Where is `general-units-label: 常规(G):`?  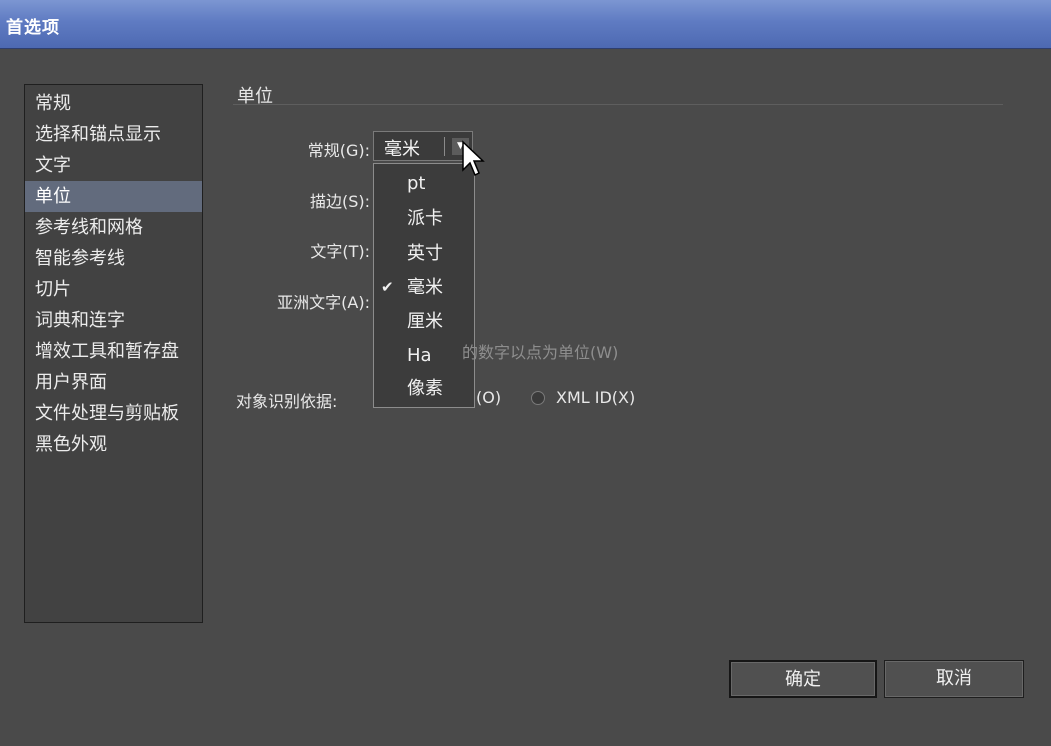
general-units-label: 常规(G): is located at coordinates (338, 150).